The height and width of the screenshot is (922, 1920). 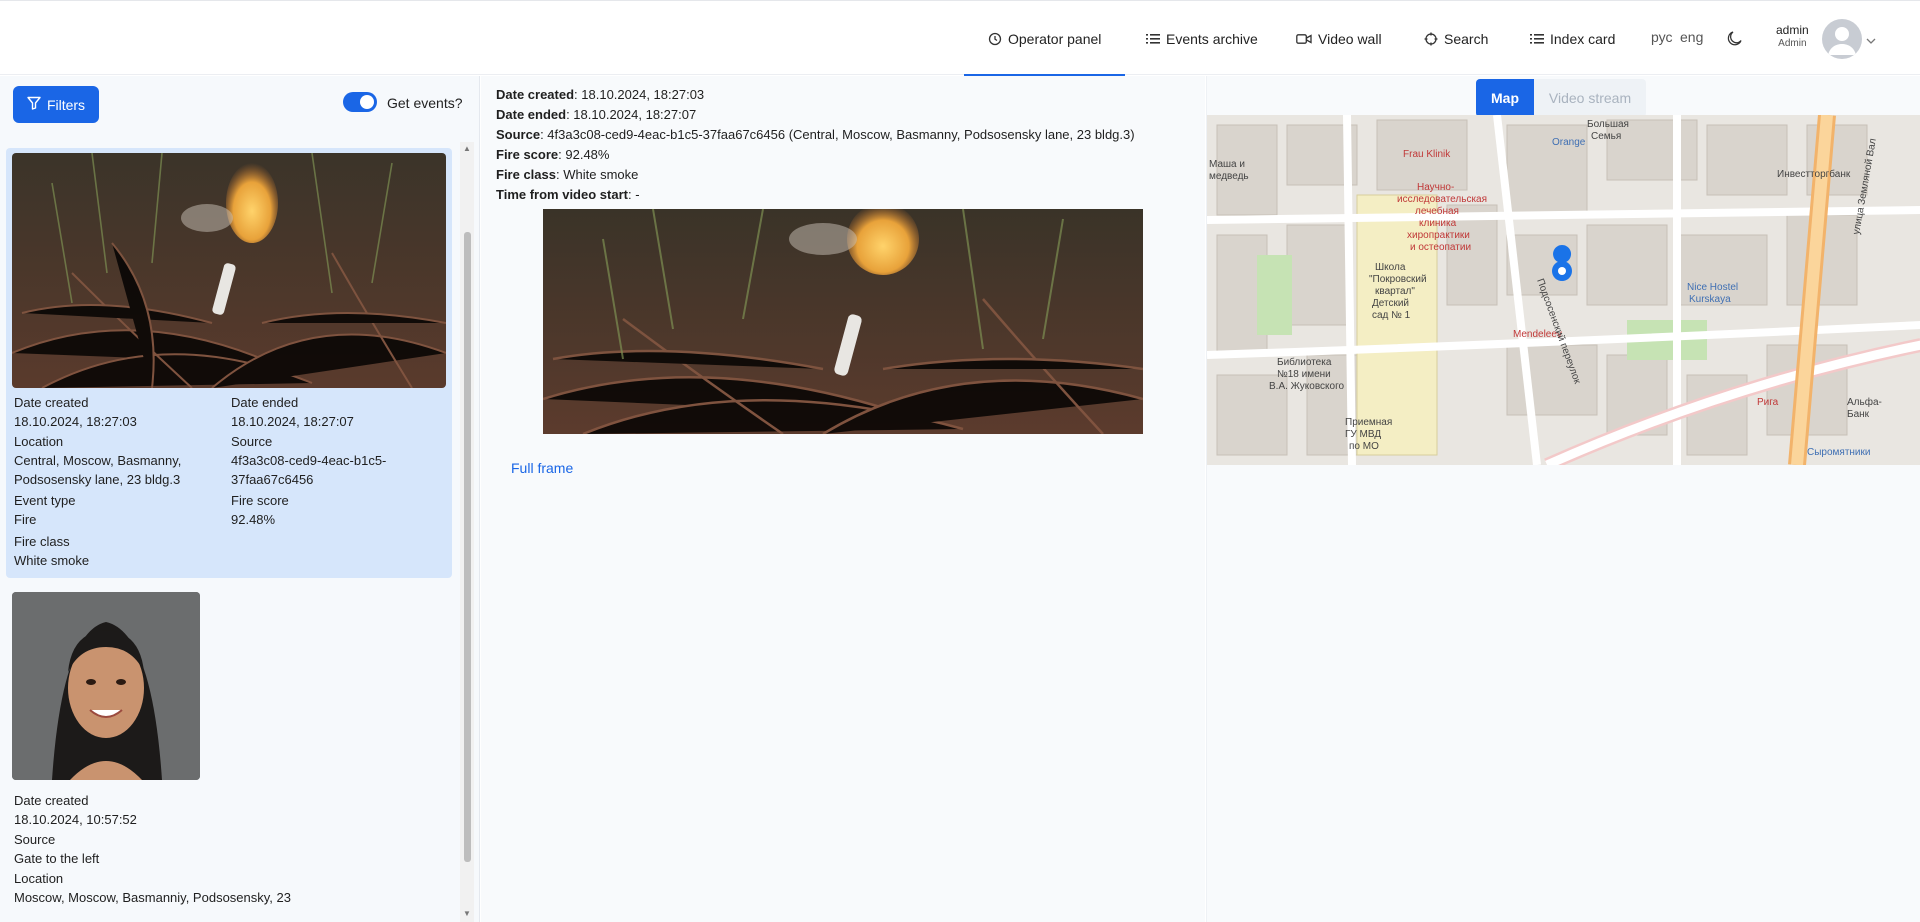 What do you see at coordinates (1438, 223) in the screenshot?
I see `svg-text: клиника` at bounding box center [1438, 223].